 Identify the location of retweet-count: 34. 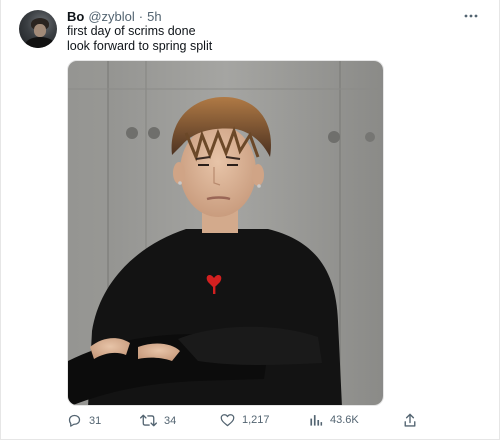
(170, 420).